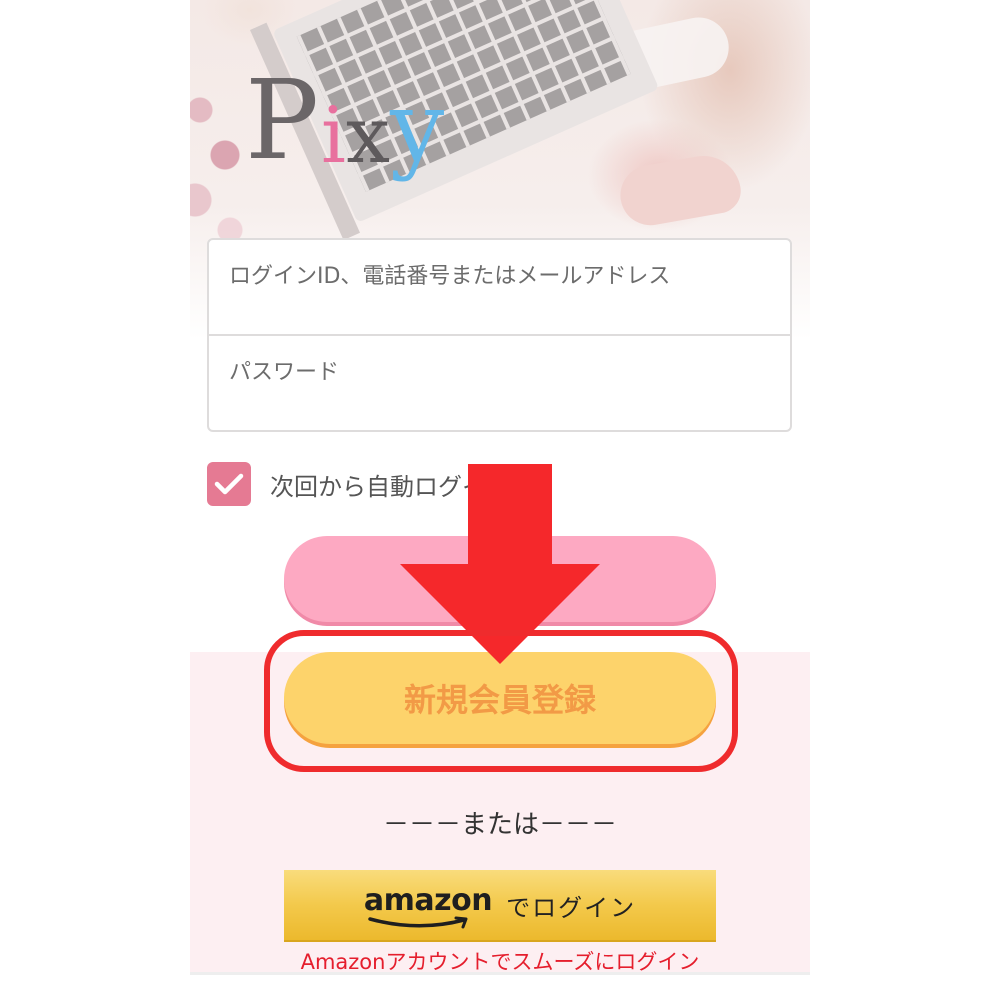  I want to click on auto-login-checkbox, so click(229, 484).